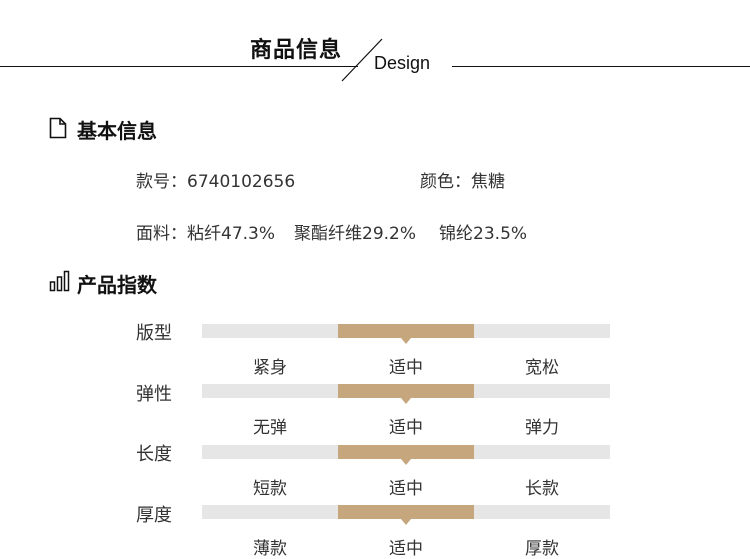 The height and width of the screenshot is (559, 750). I want to click on index-row-label: 厚度, so click(154, 515).